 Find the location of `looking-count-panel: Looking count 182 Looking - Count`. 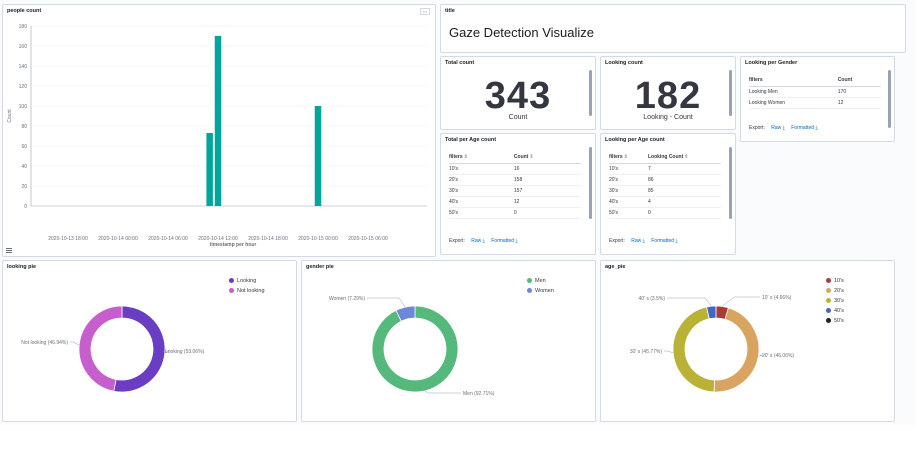

looking-count-panel: Looking count 182 Looking - Count is located at coordinates (668, 93).